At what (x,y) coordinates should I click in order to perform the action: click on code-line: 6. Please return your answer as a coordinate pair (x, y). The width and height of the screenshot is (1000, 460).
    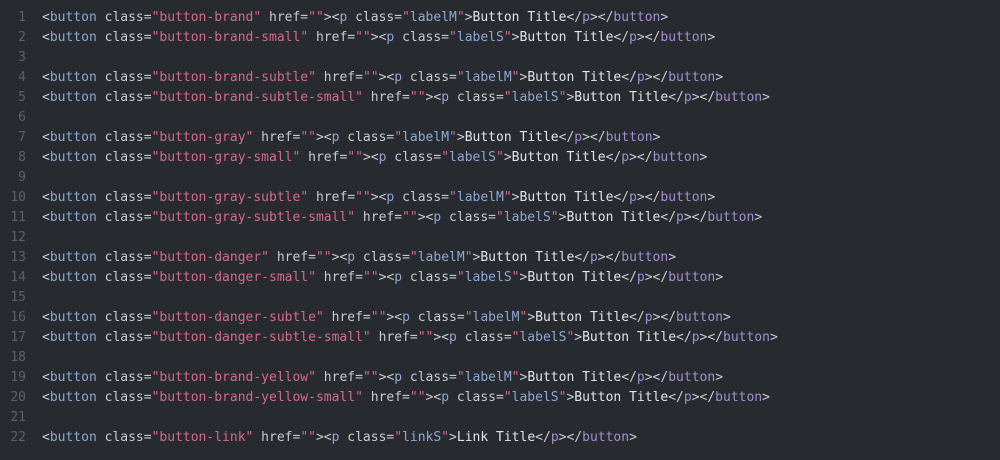
    Looking at the image, I should click on (500, 118).